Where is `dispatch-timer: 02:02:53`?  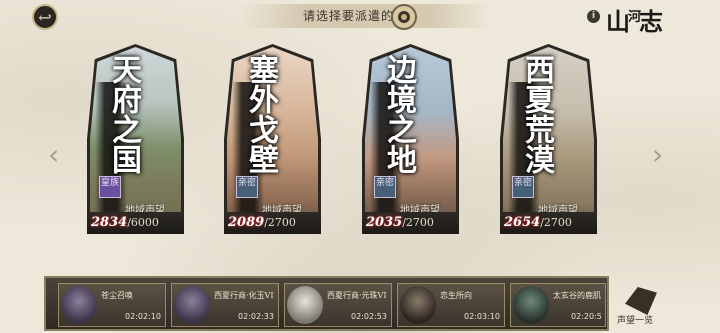 dispatch-timer: 02:02:53 is located at coordinates (369, 316).